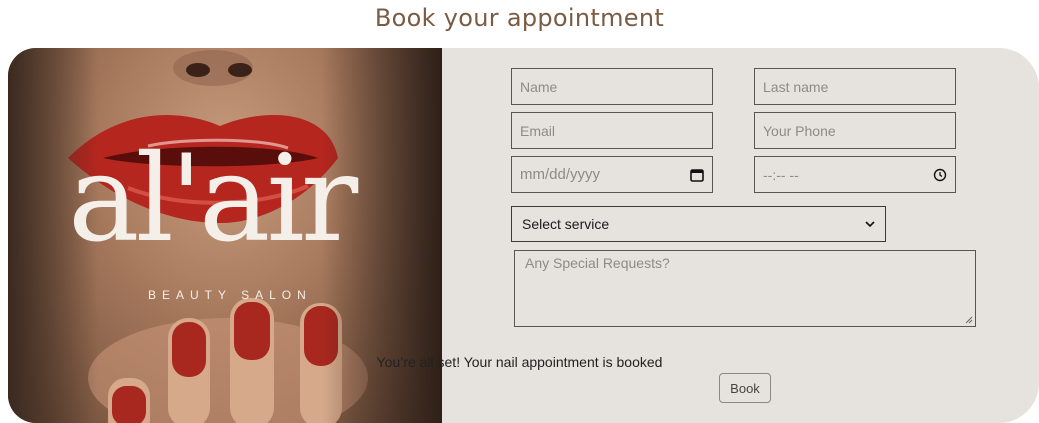  What do you see at coordinates (539, 86) in the screenshot?
I see `name-placeholder: Name` at bounding box center [539, 86].